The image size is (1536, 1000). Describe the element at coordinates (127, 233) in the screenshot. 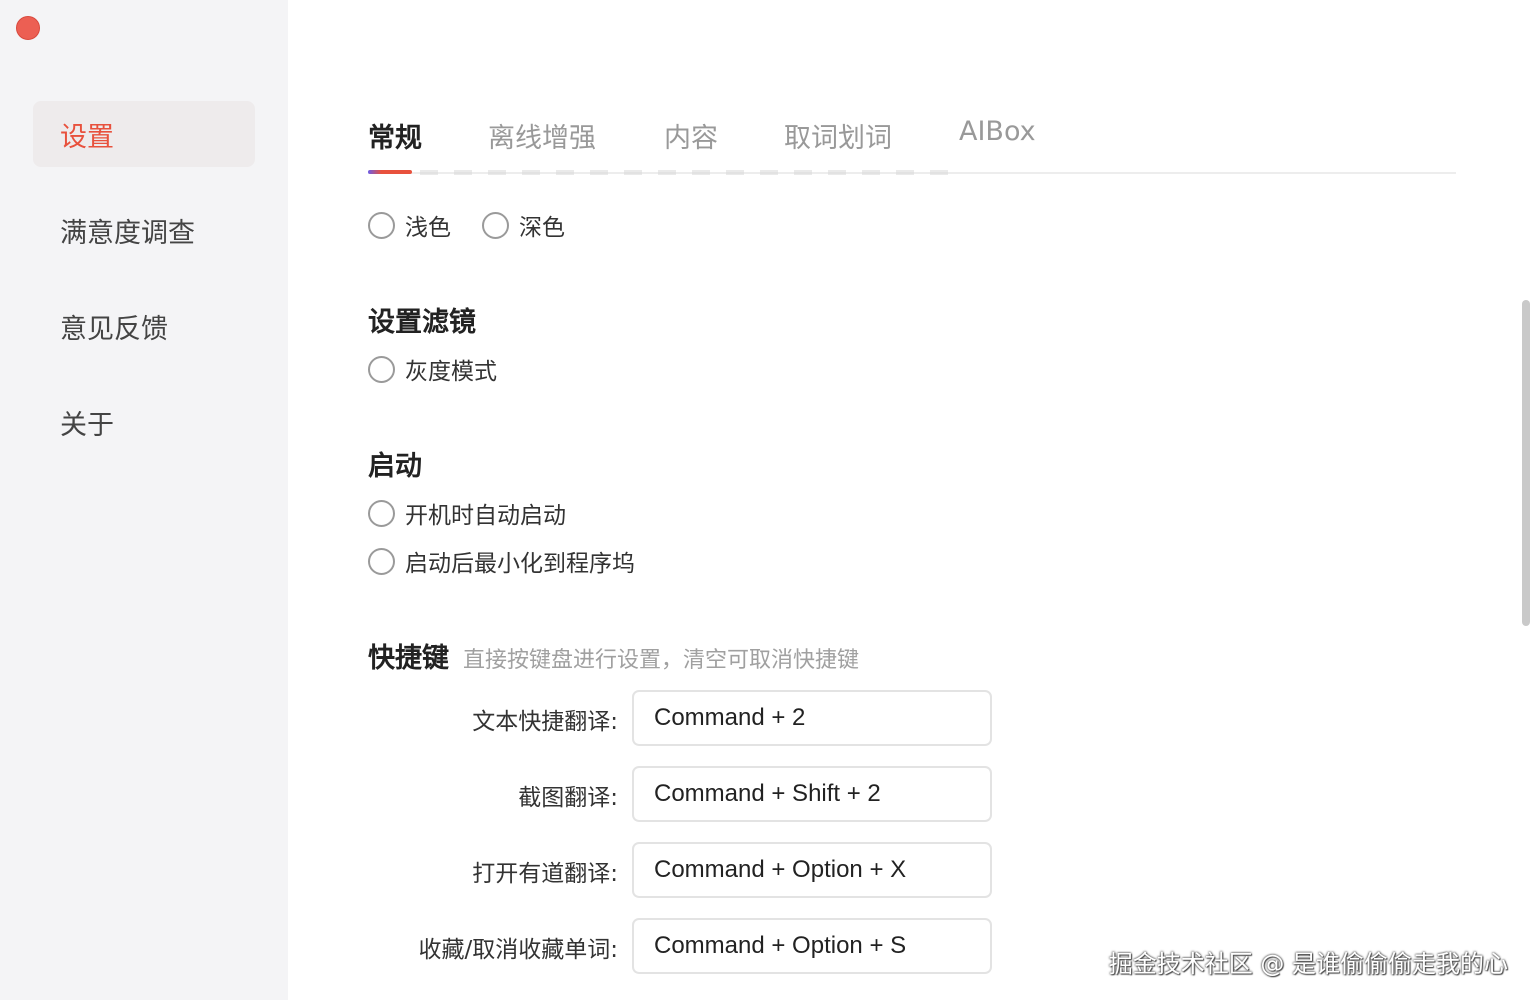

I see `sidebar-item-label: 满意度调查` at that location.